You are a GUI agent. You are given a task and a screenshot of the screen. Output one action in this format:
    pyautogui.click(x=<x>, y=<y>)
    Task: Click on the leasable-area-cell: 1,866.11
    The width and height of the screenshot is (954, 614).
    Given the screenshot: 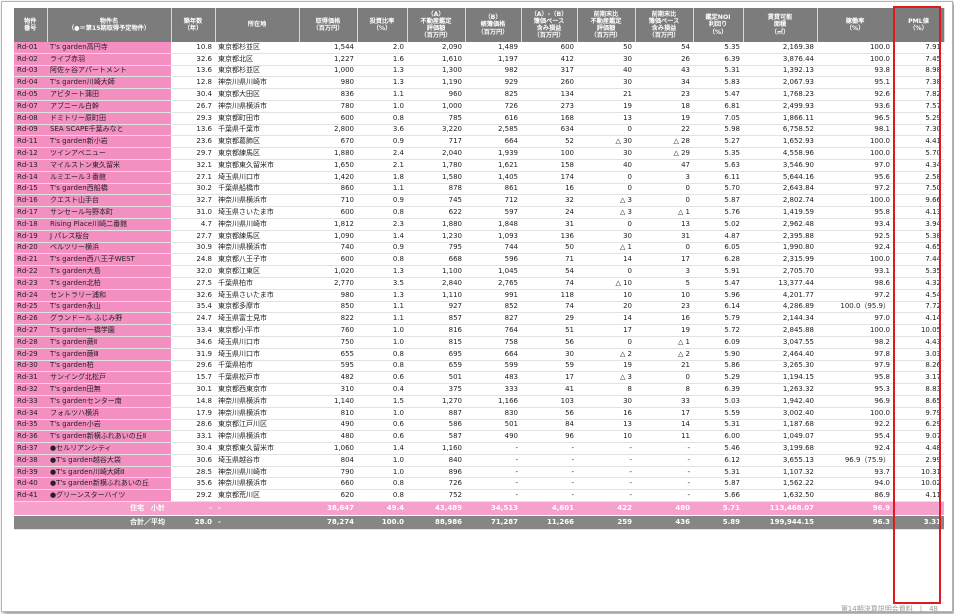 What is the action you would take?
    pyautogui.click(x=780, y=118)
    